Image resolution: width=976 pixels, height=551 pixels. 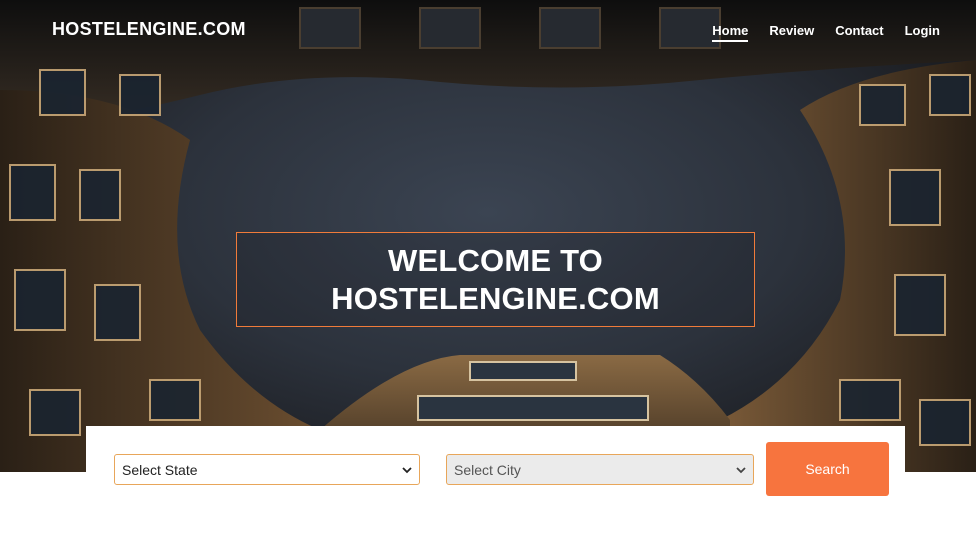 What do you see at coordinates (495, 298) in the screenshot?
I see `welcome-line-2: HOSTELENGINE.COM` at bounding box center [495, 298].